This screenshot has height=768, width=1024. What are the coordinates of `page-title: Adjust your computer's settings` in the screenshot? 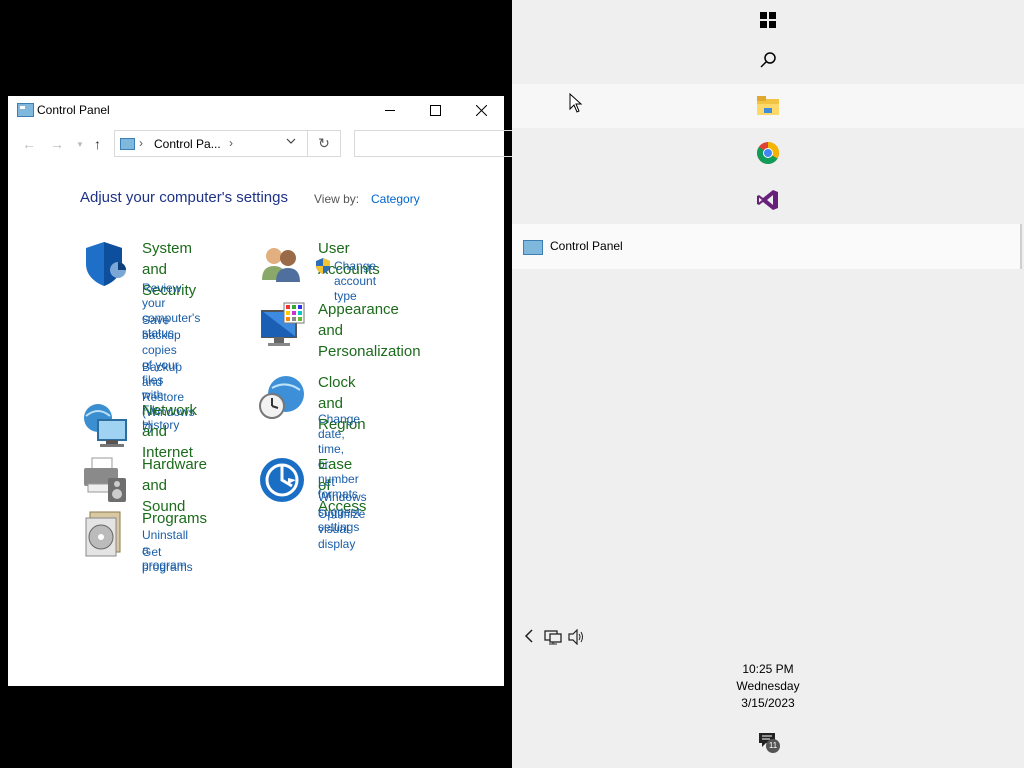 It's located at (184, 197).